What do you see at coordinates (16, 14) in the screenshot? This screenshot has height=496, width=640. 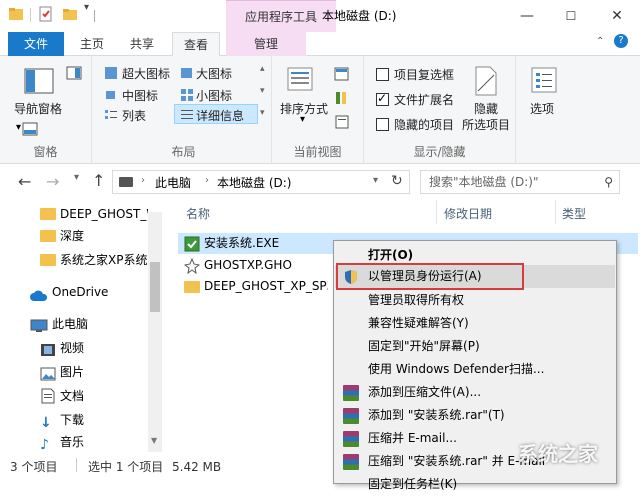 I see `explorer-icon` at bounding box center [16, 14].